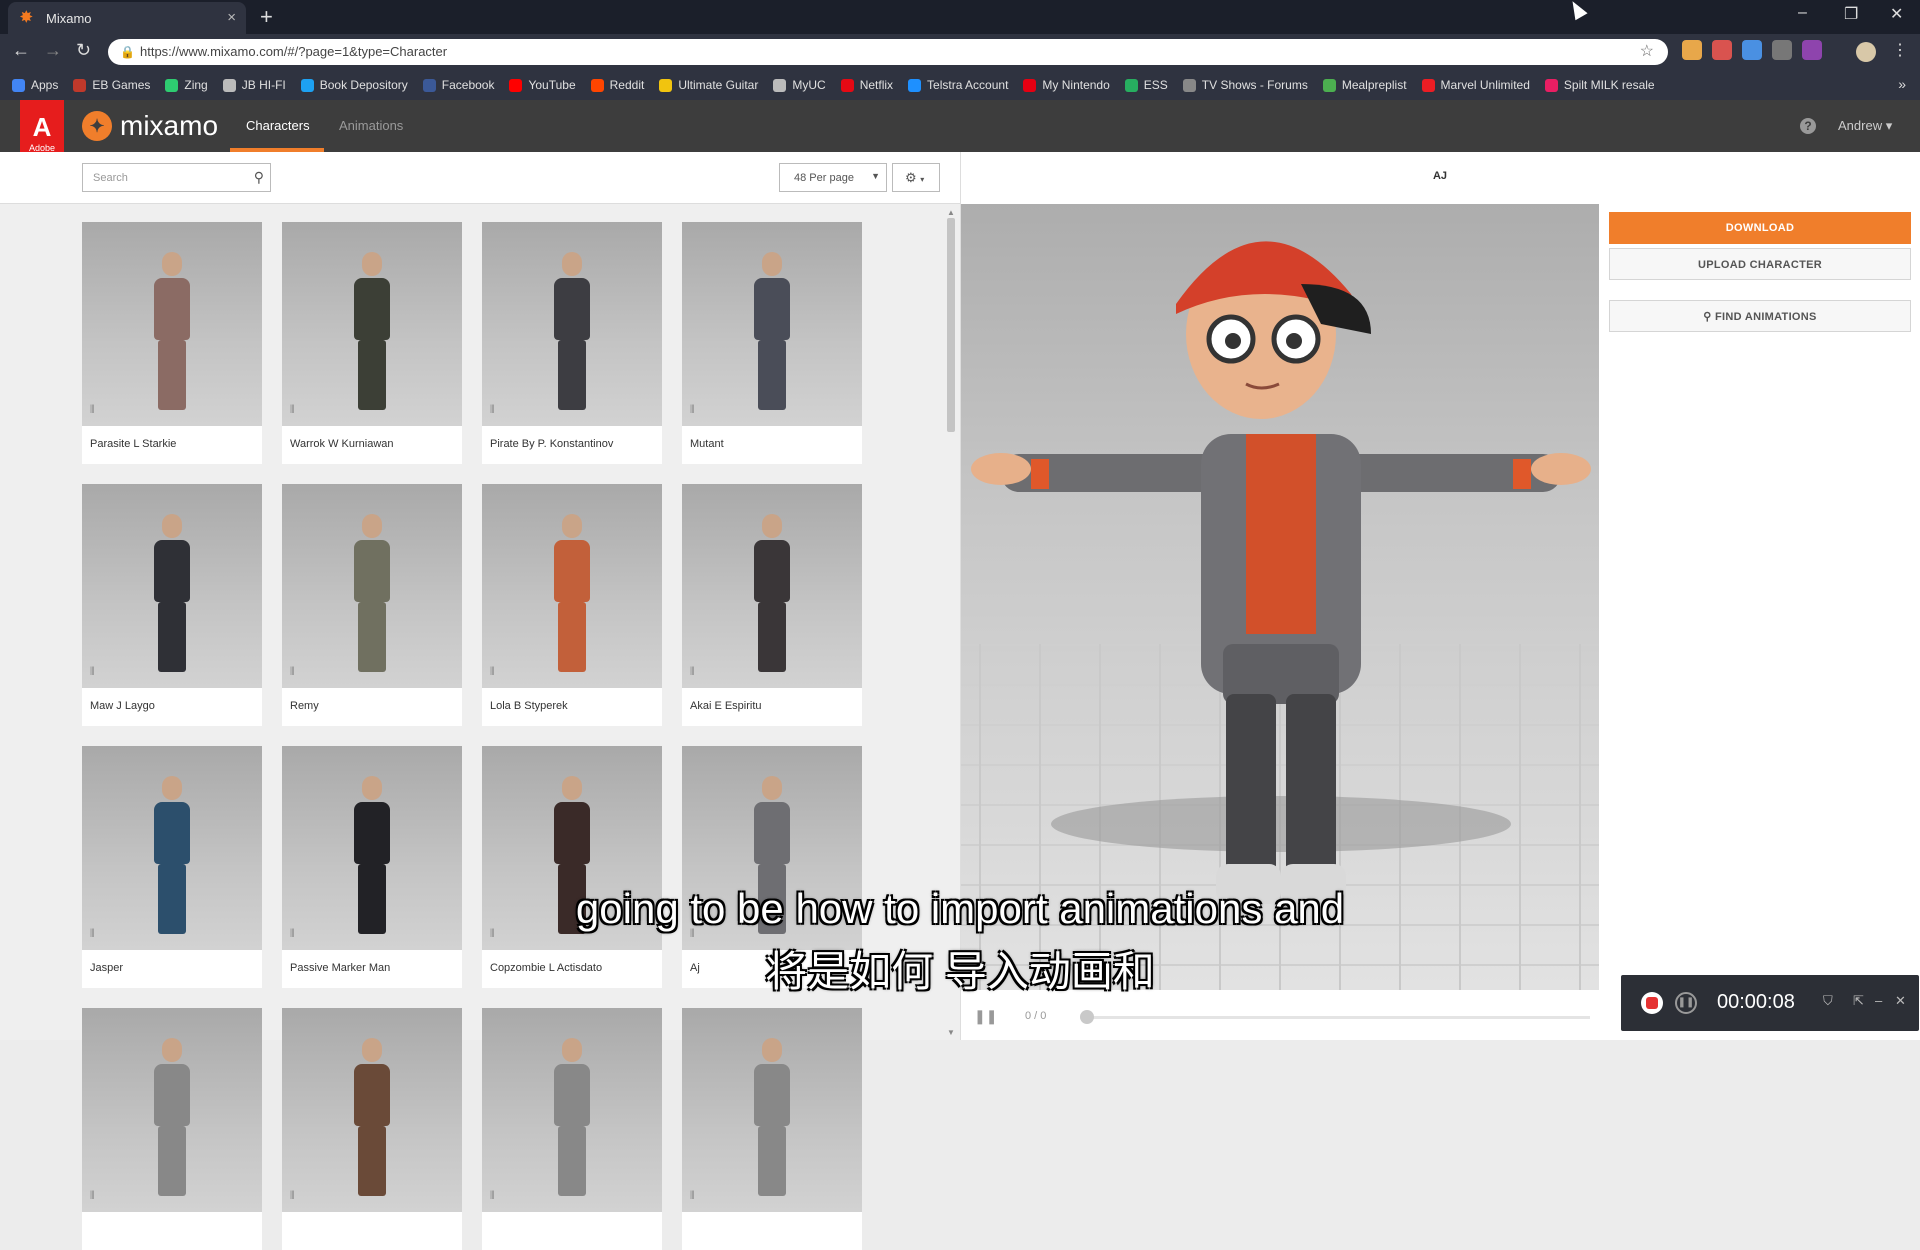 The image size is (1920, 1250). Describe the element at coordinates (552, 444) in the screenshot. I see `character-name: Pirate By P. Konstantinov` at that location.